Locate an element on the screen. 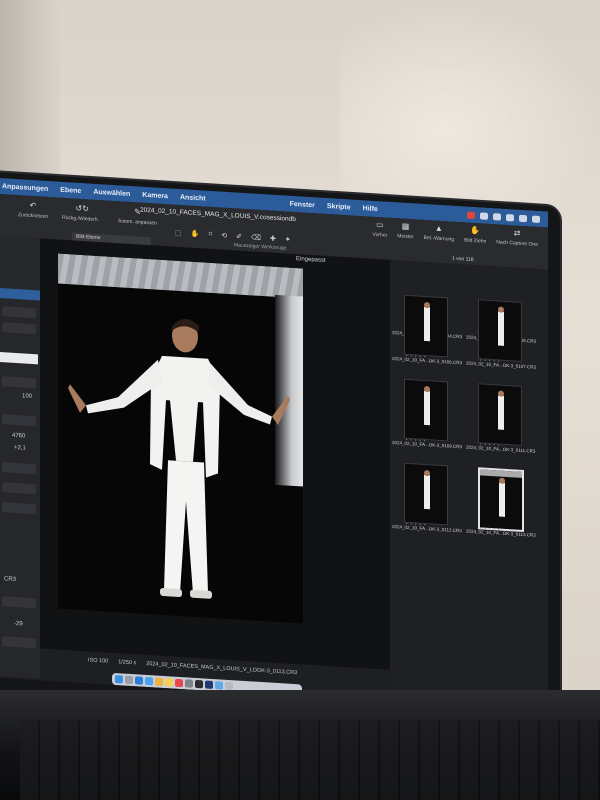 The height and width of the screenshot is (800, 600). before-tool: ▭ Vorher is located at coordinates (380, 229).